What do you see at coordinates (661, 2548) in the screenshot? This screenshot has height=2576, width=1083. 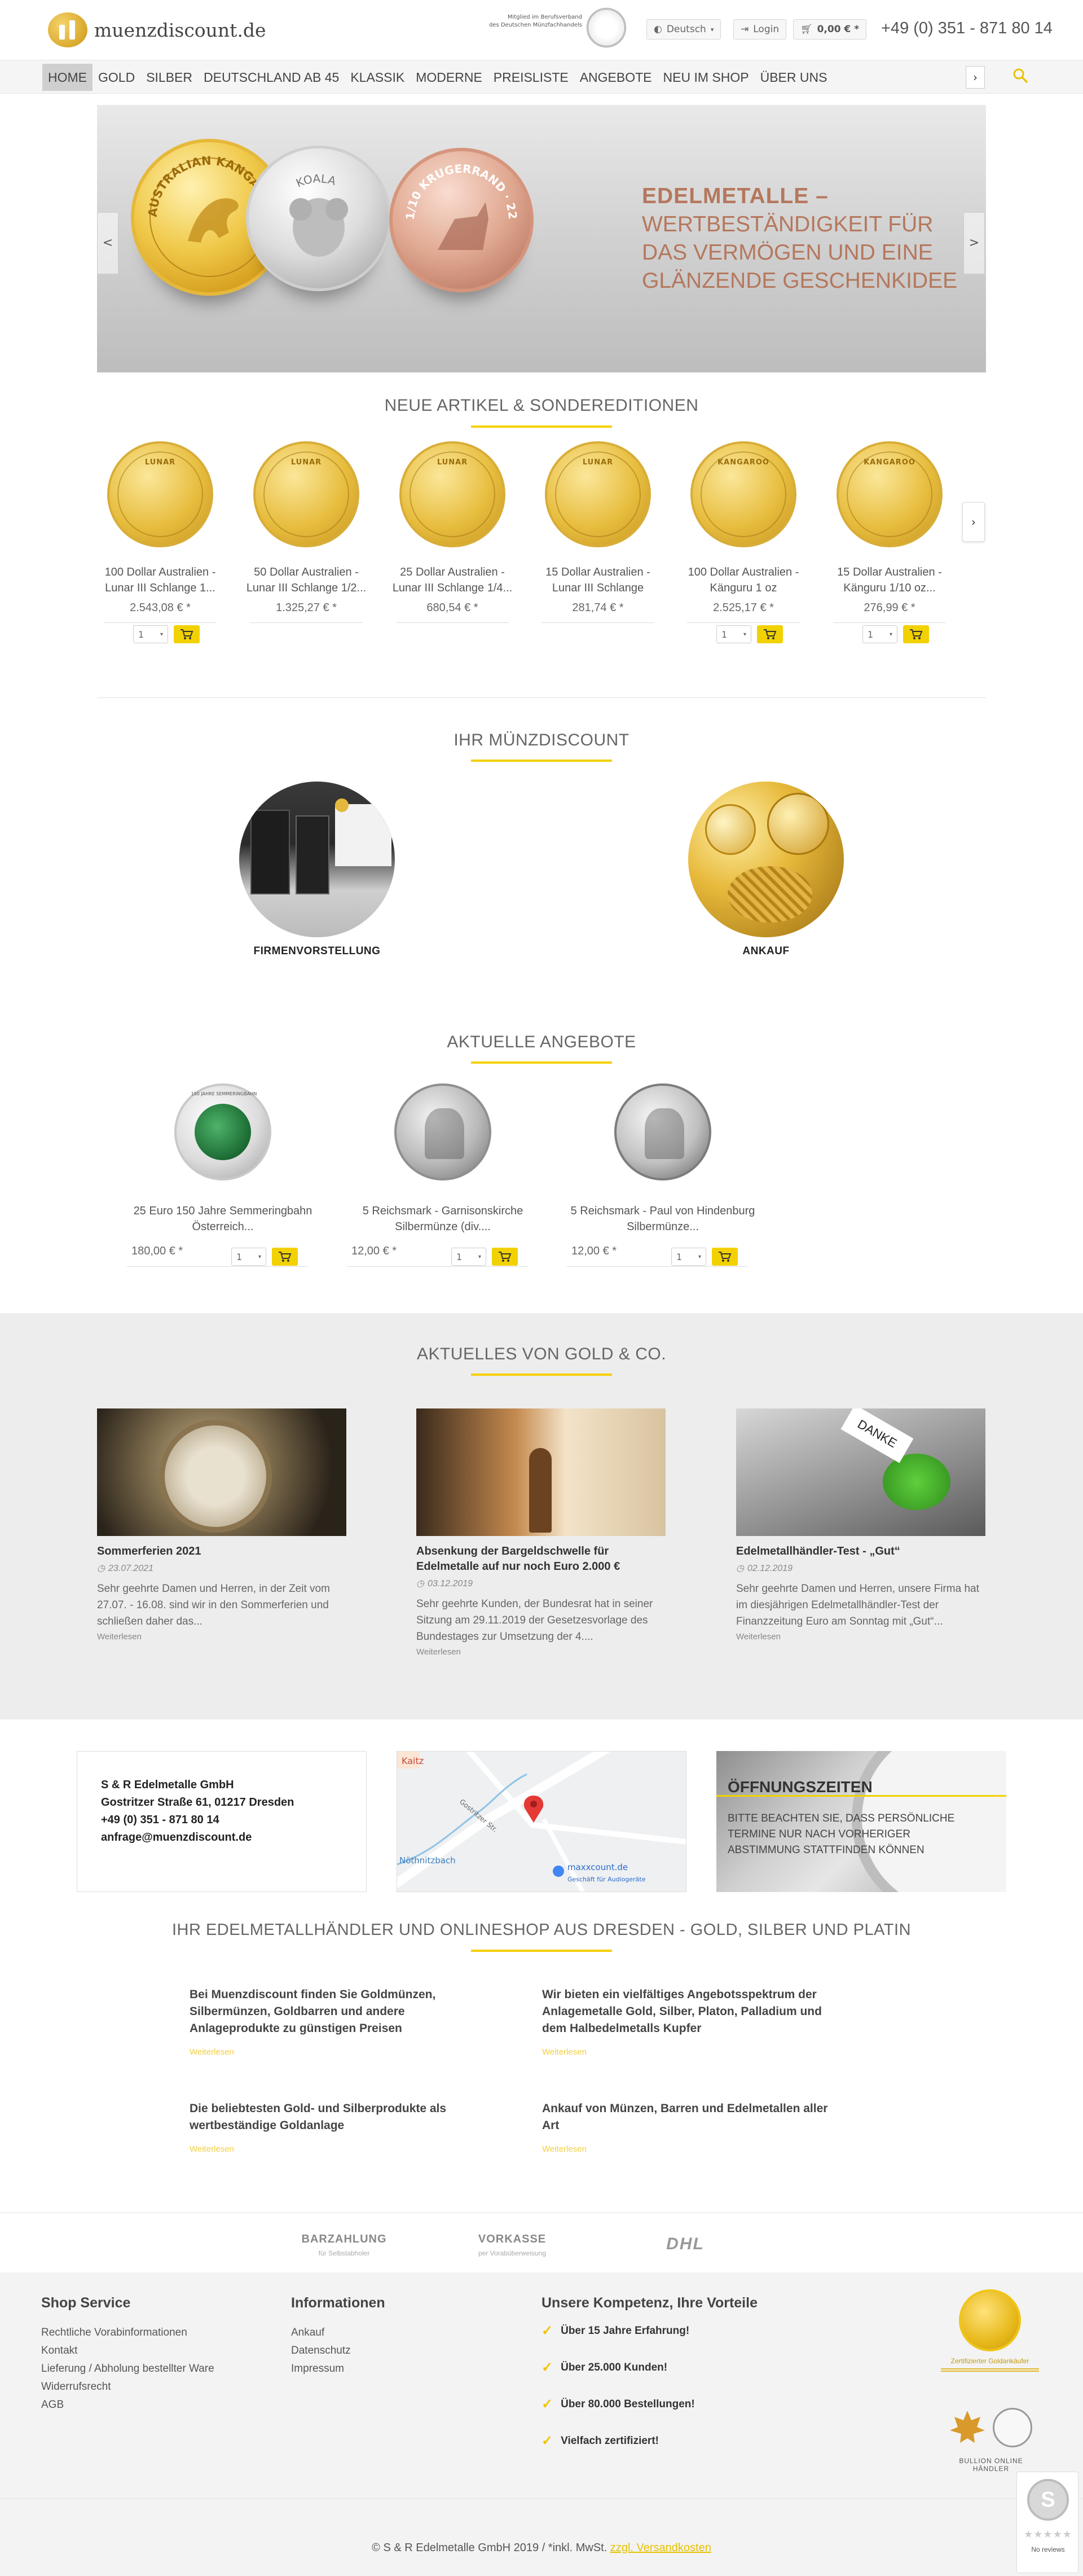 I see `shipping-costs-link: zzgl. Versandkosten` at bounding box center [661, 2548].